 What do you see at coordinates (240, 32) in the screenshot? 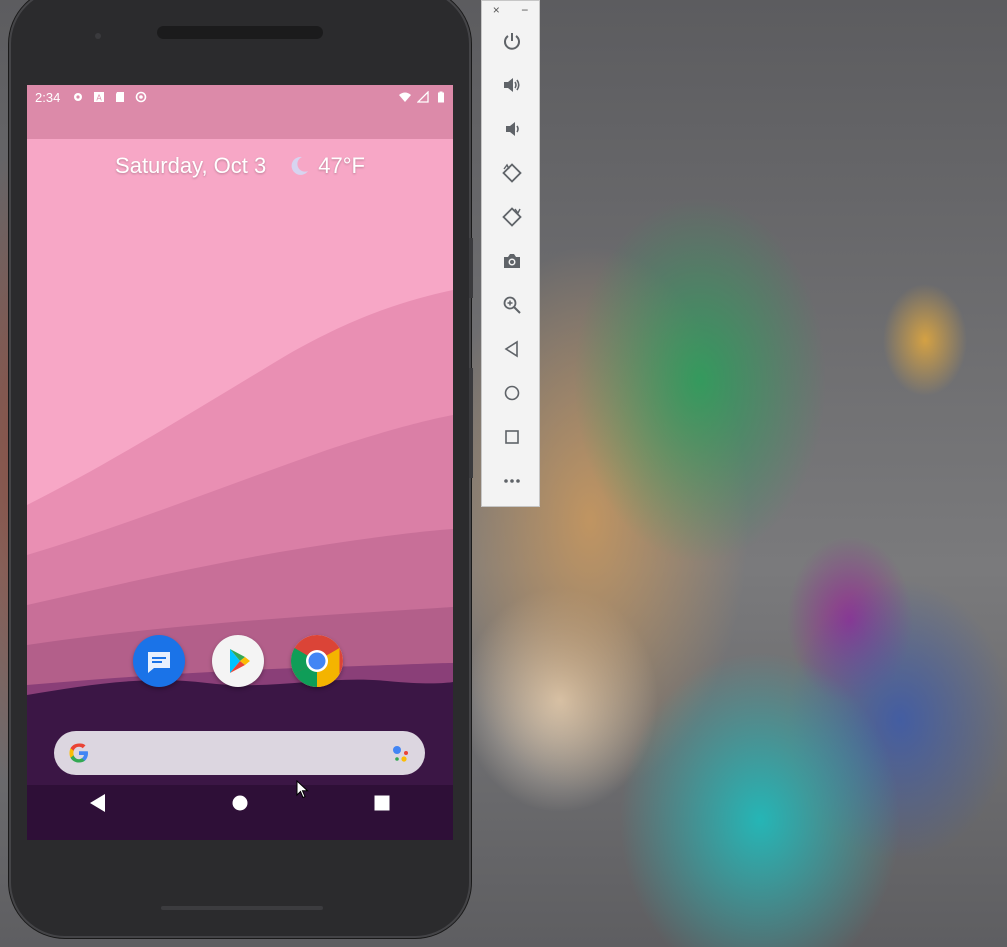
I see `earpiece-speaker` at bounding box center [240, 32].